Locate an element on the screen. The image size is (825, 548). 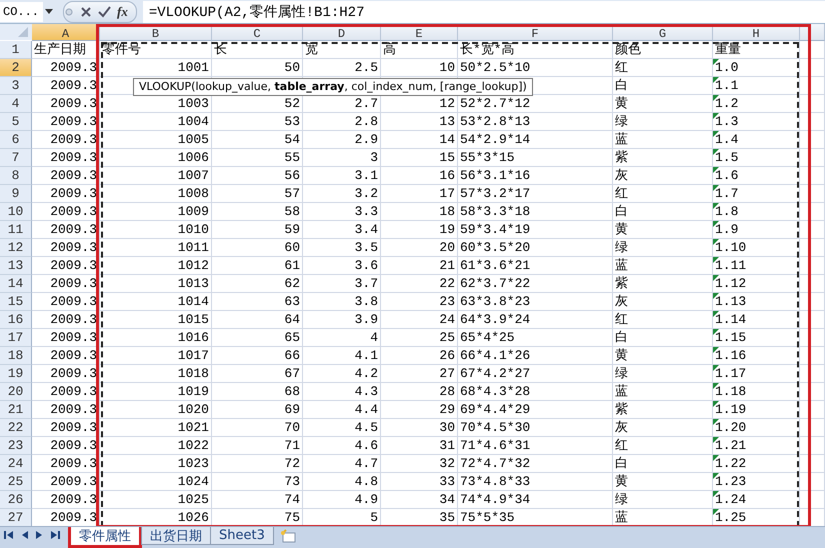
row-header: 10 is located at coordinates (16, 212).